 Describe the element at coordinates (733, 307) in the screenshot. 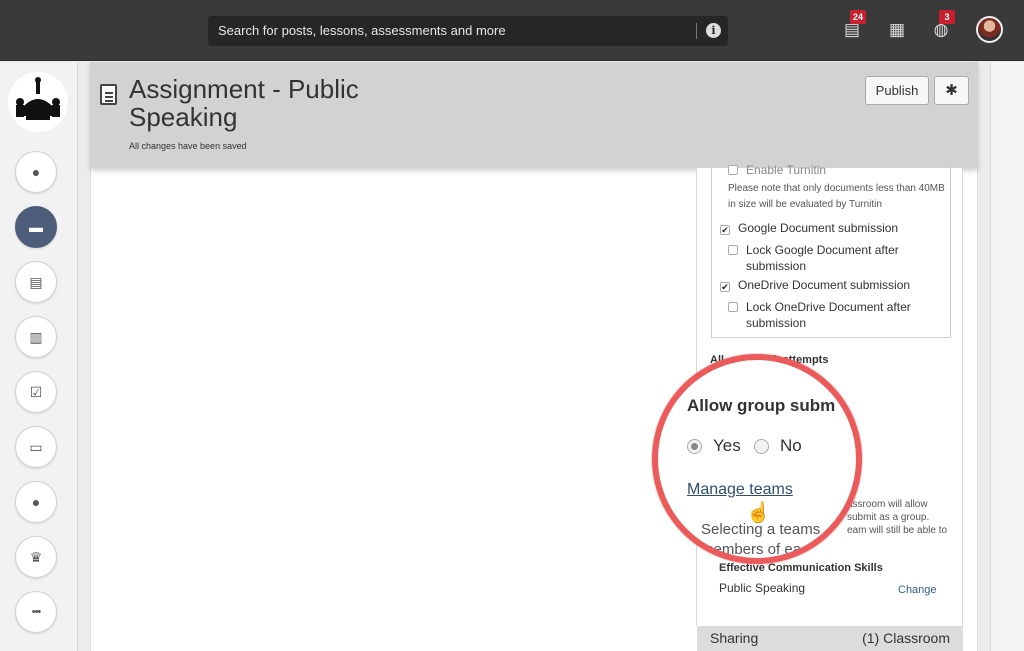

I see `lock-onedrive-checkbox` at that location.